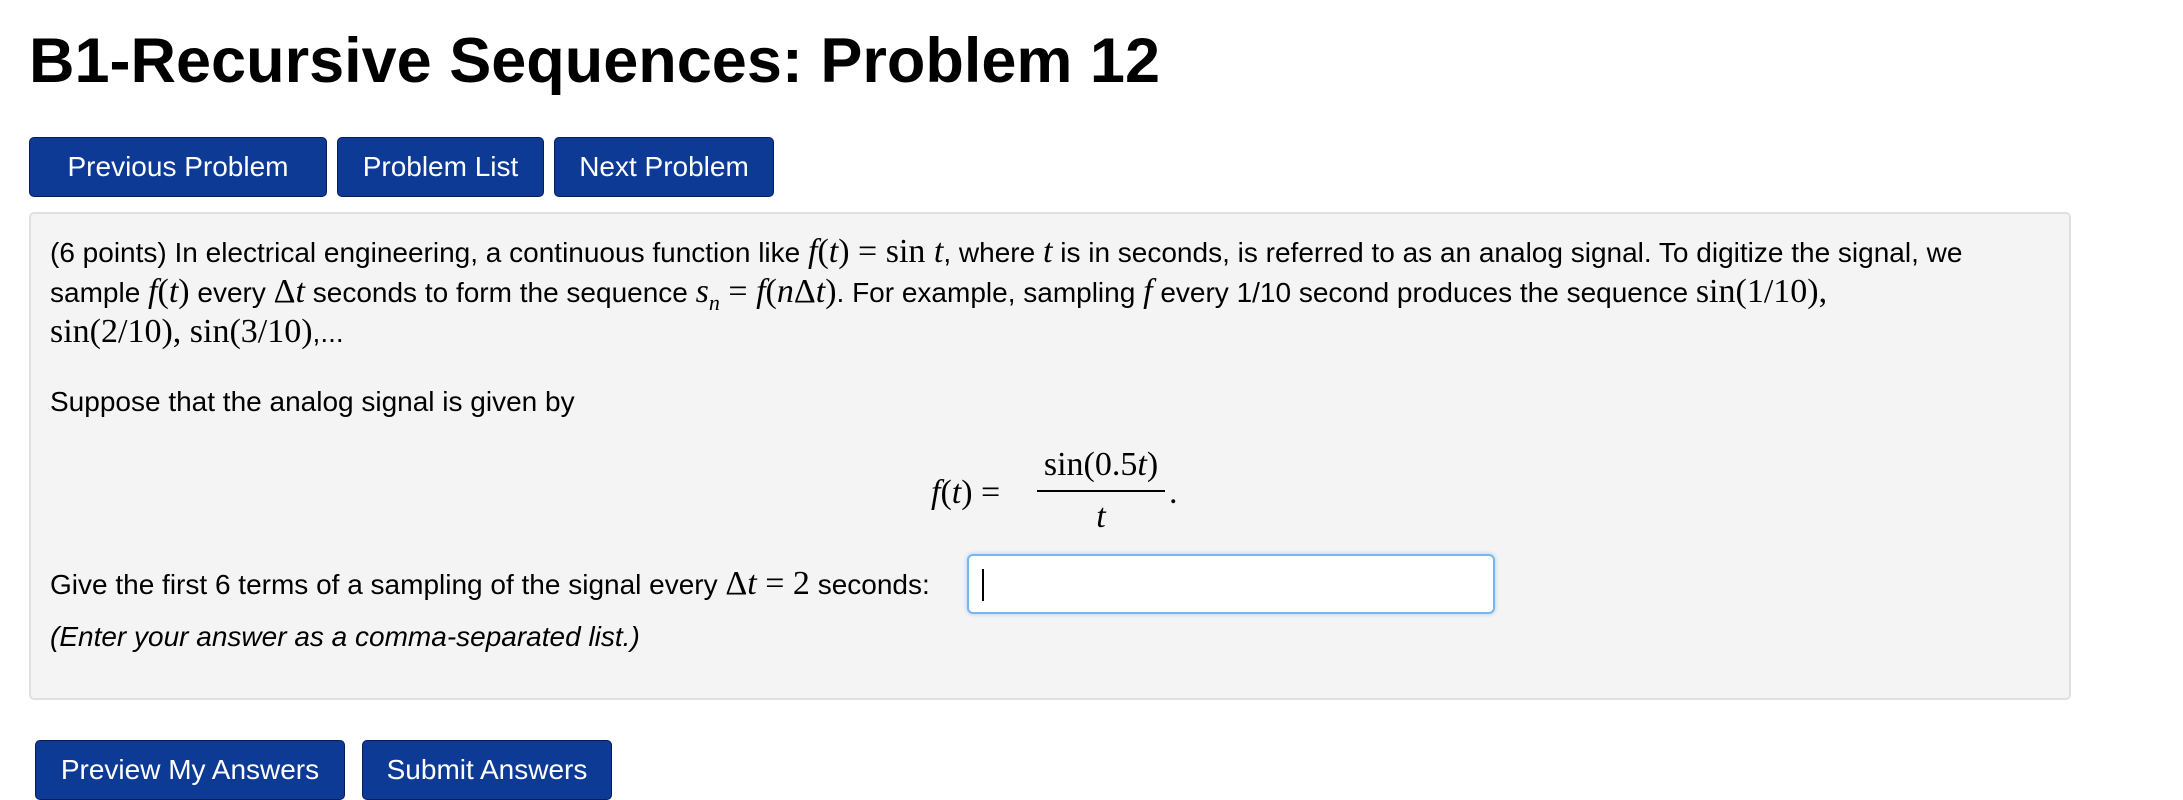  What do you see at coordinates (178, 167) in the screenshot?
I see `previous-problem-button: Previous Problem` at bounding box center [178, 167].